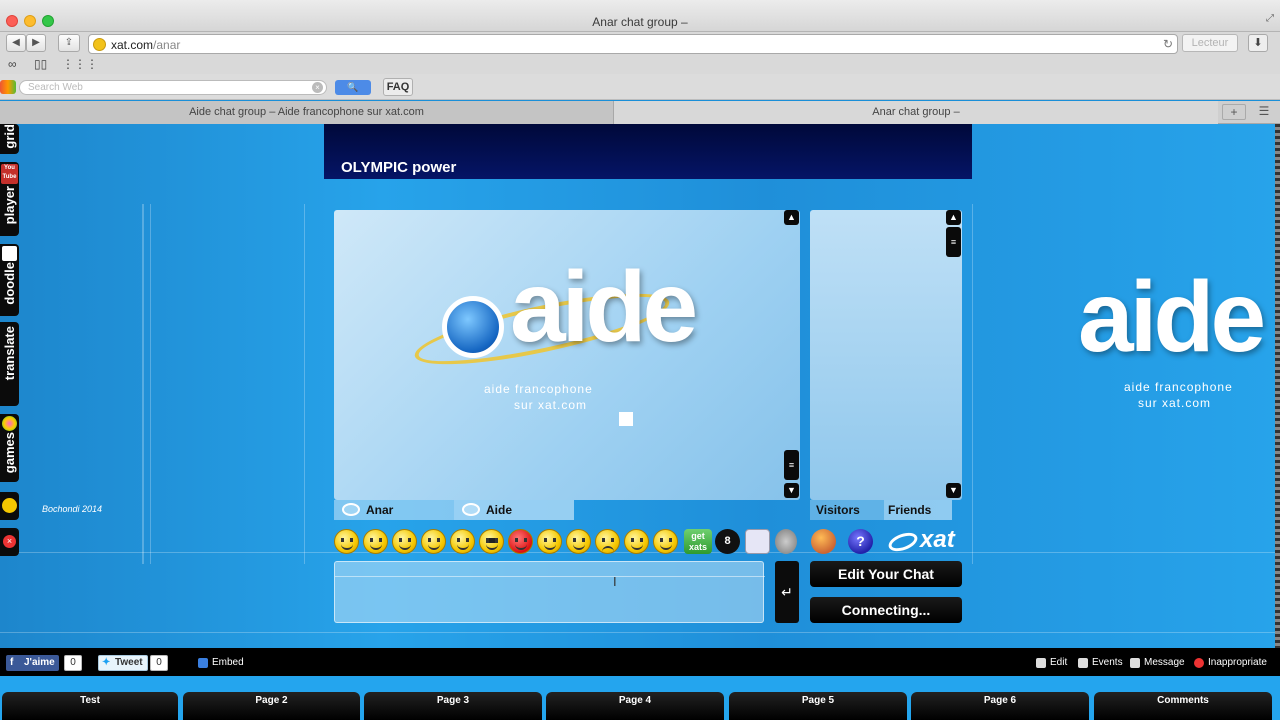  What do you see at coordinates (786, 541) in the screenshot?
I see `sound-icon` at bounding box center [786, 541].